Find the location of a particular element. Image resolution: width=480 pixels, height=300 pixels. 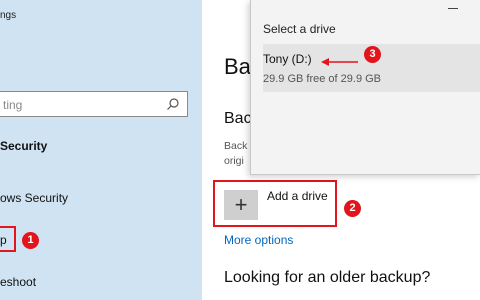

drive-free-space: 29.9 GB free of 29.9 GB is located at coordinates (322, 79).